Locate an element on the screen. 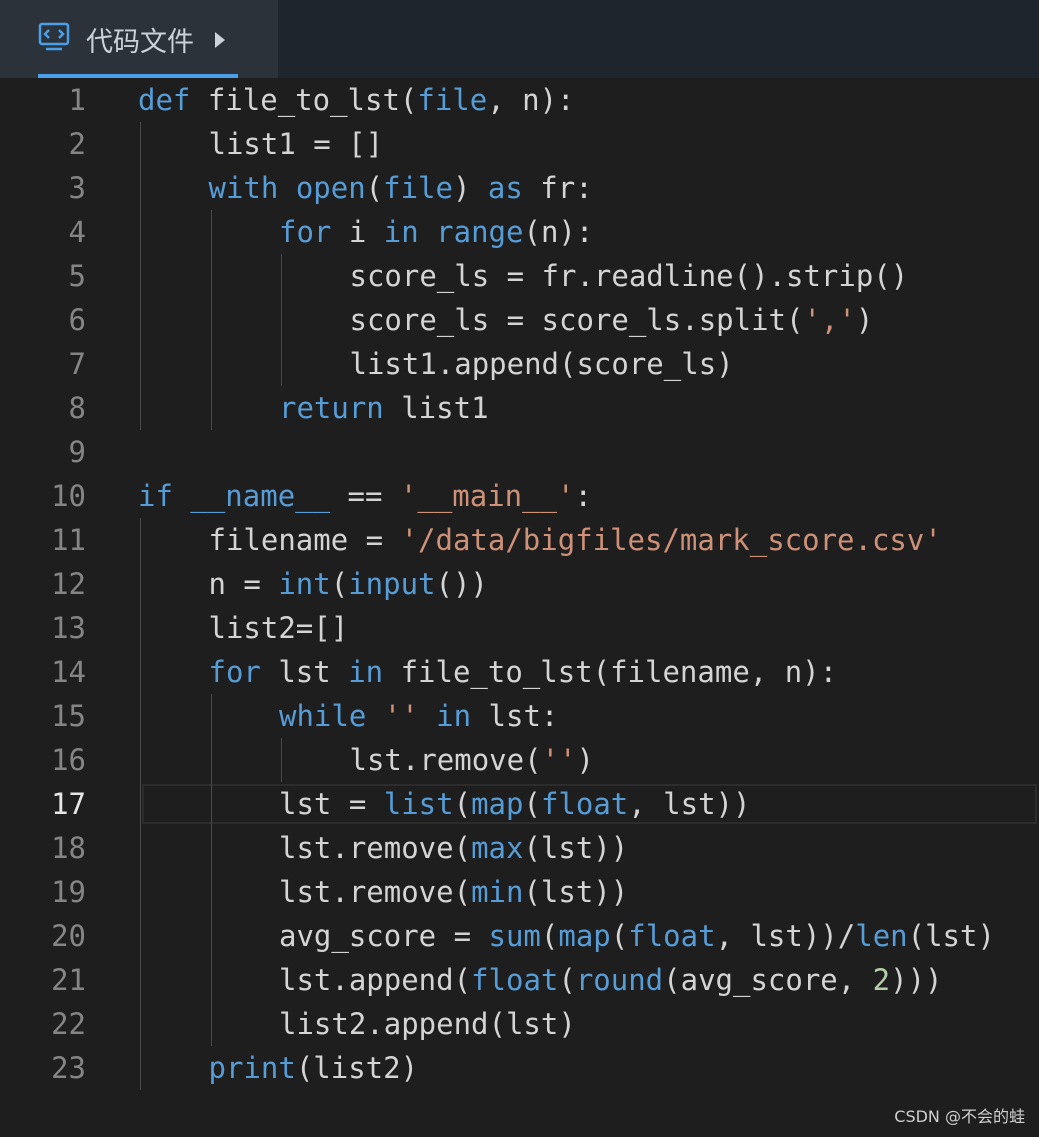 The image size is (1039, 1137). code-line: 14 for lst in file_to_lst(filename, n): is located at coordinates (519, 672).